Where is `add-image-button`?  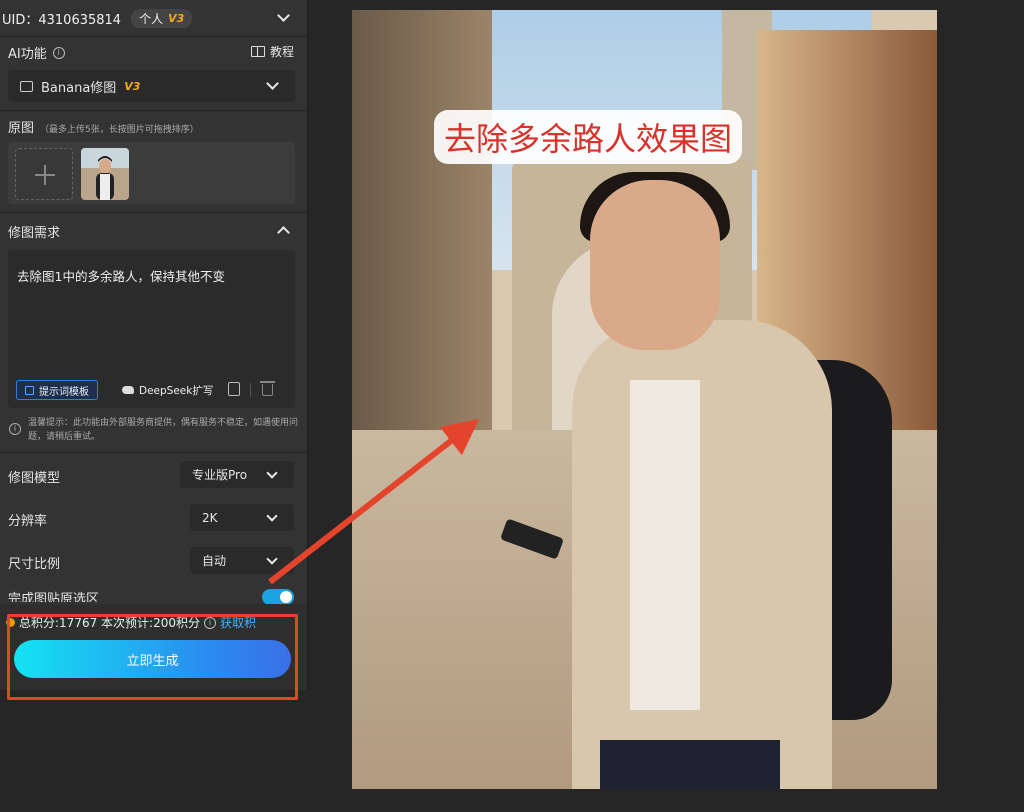 add-image-button is located at coordinates (44, 174).